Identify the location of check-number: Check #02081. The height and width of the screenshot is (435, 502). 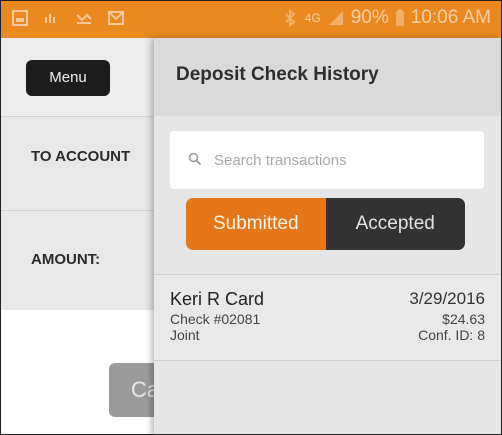
(215, 319).